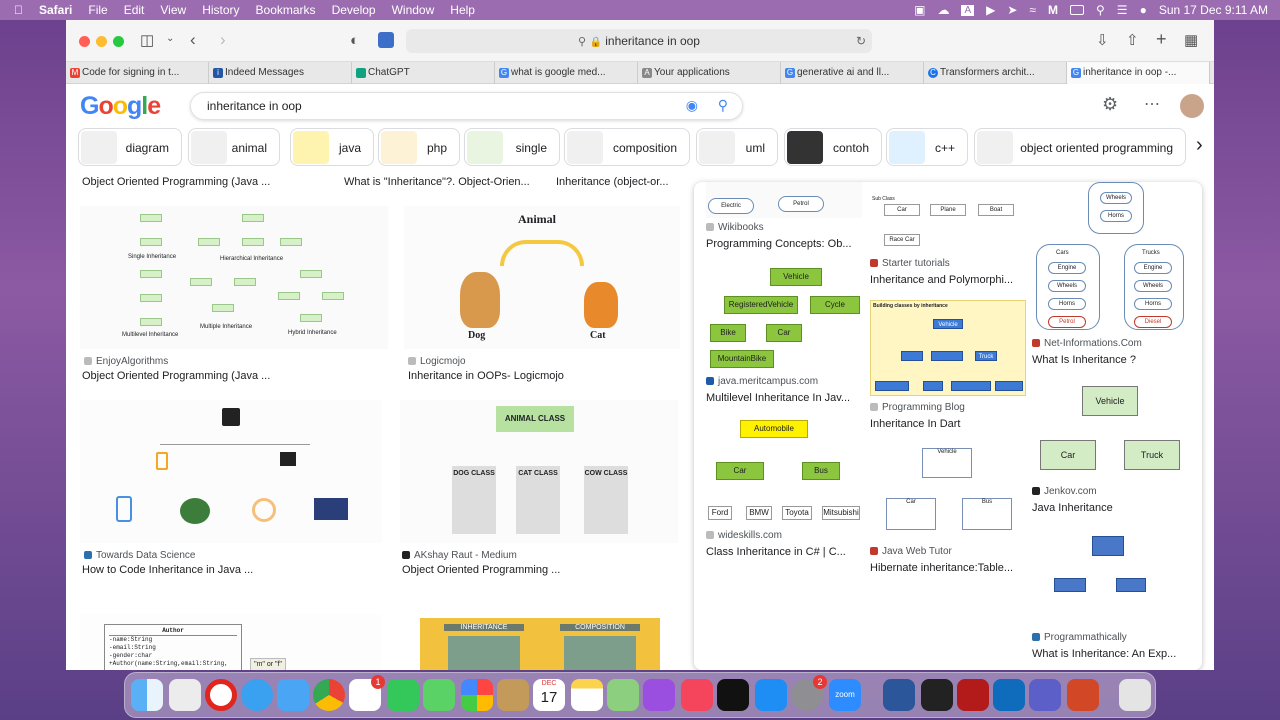 The height and width of the screenshot is (720, 1280). Describe the element at coordinates (134, 10) in the screenshot. I see `menu-edit: Edit` at that location.